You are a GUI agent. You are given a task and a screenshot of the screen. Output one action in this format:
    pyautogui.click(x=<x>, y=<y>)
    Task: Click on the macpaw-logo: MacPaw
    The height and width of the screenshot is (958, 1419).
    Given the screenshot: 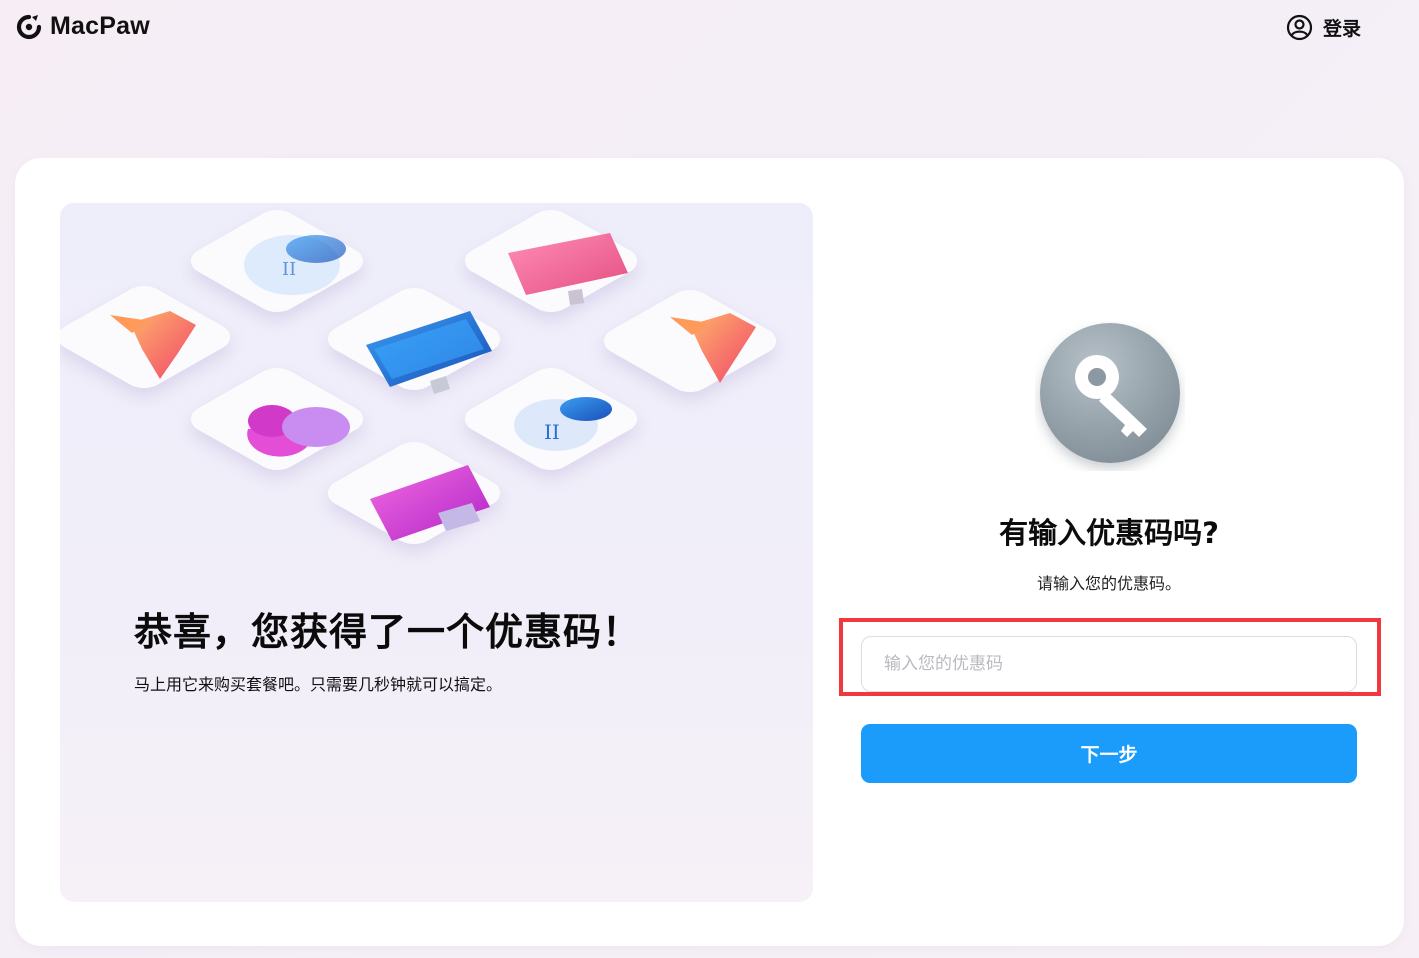 What is the action you would take?
    pyautogui.click(x=83, y=26)
    